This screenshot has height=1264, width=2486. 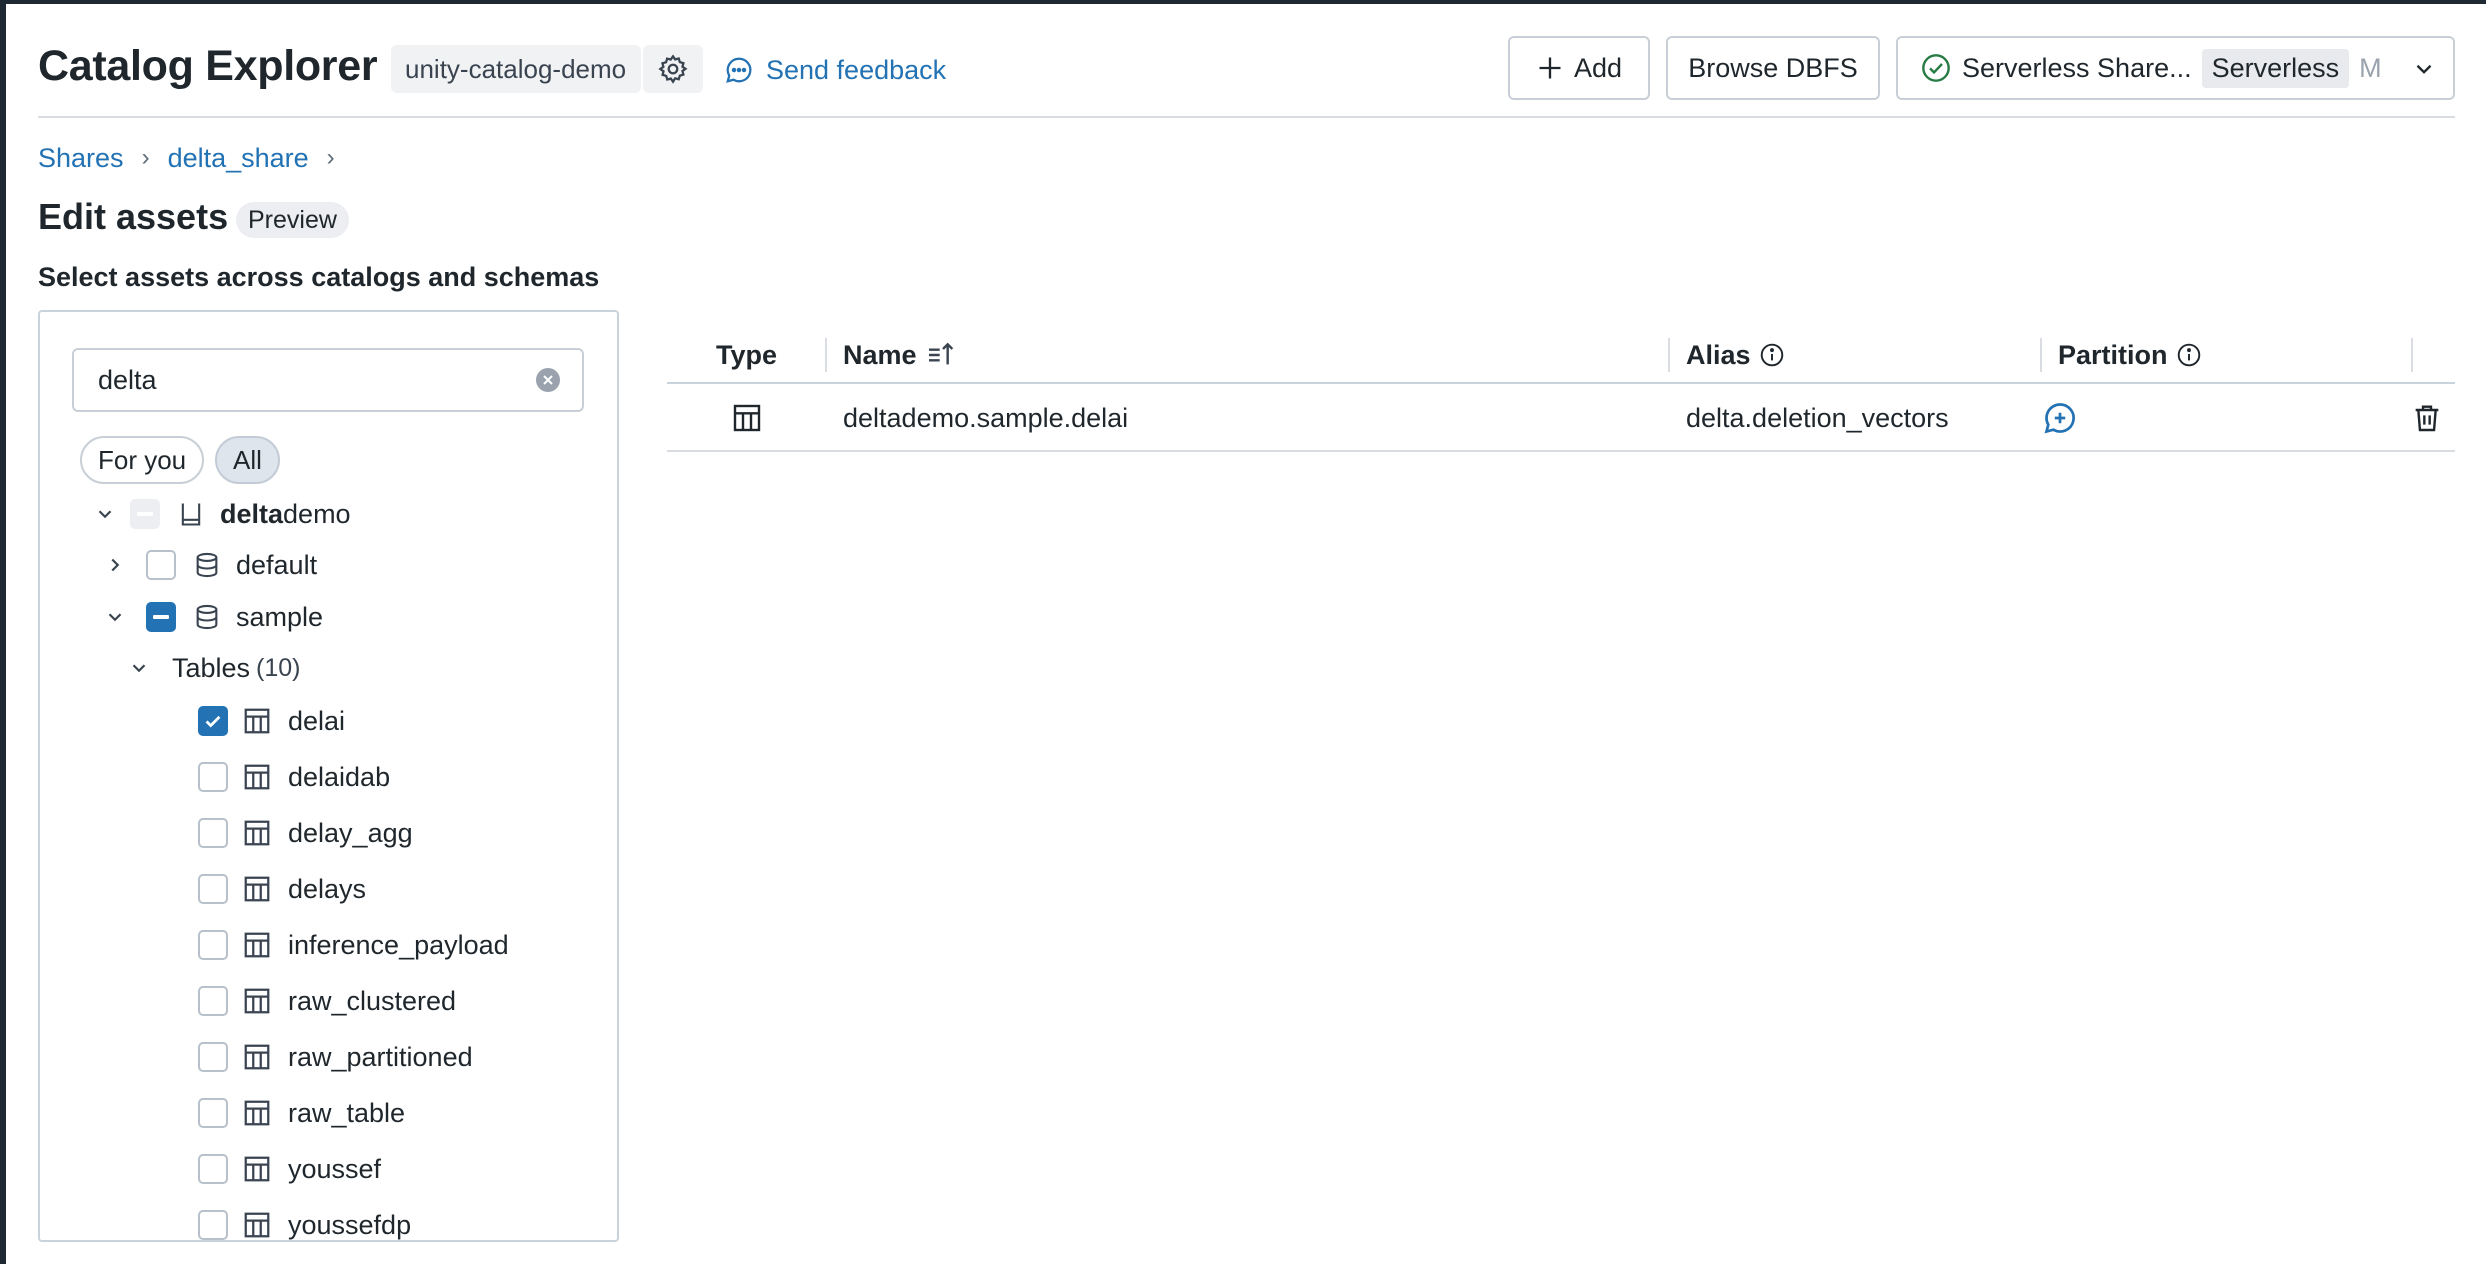 What do you see at coordinates (328, 1169) in the screenshot?
I see `list-item: youssef` at bounding box center [328, 1169].